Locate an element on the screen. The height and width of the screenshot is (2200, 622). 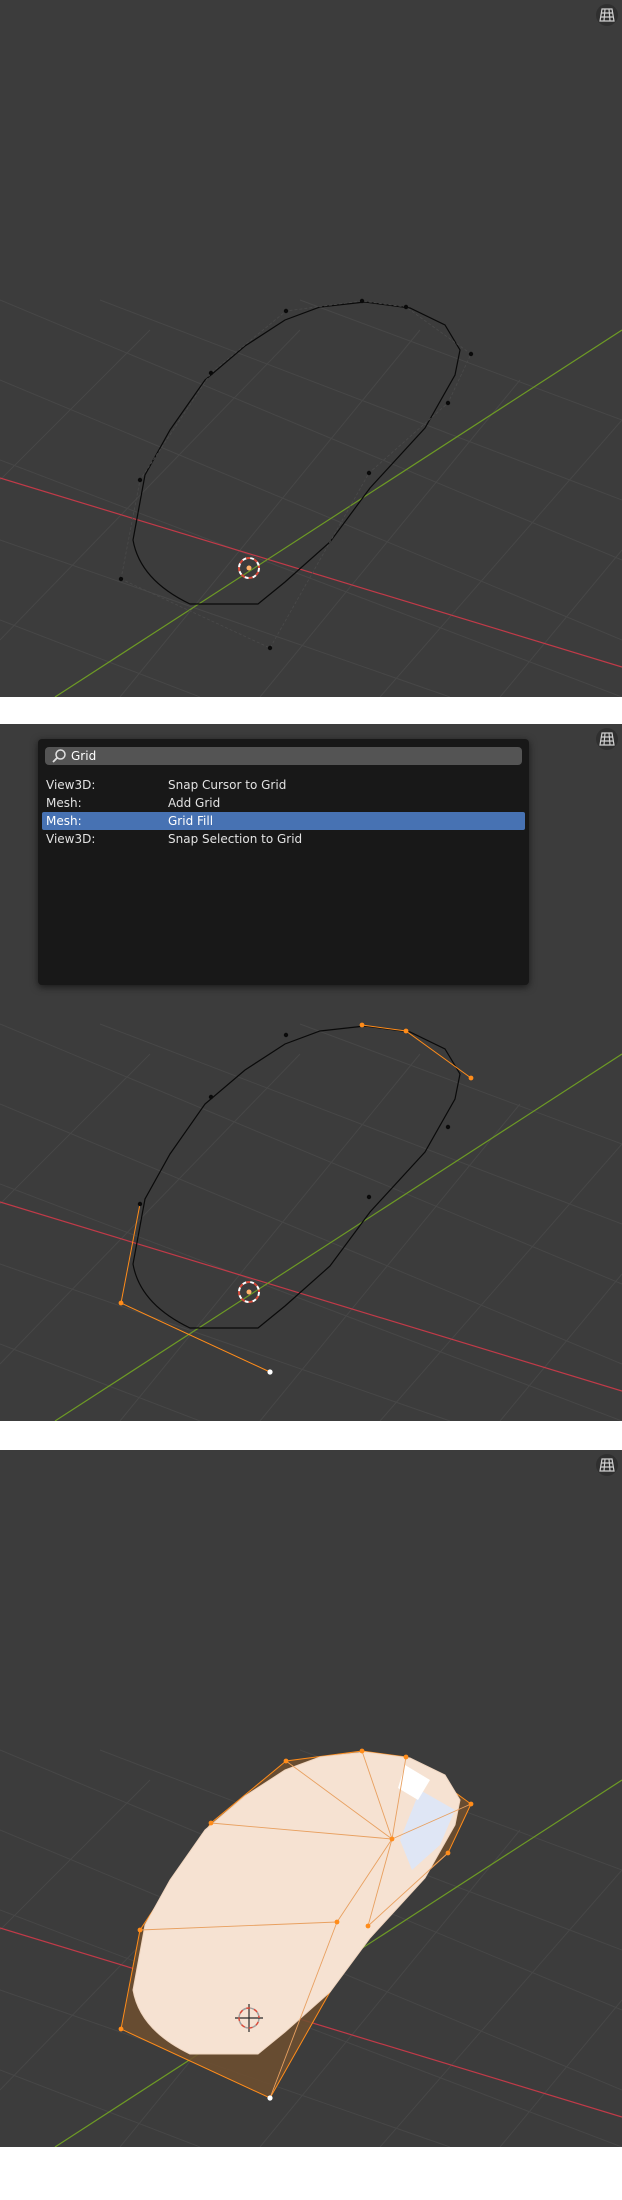
result-row: View3D: Snap Selection to Grid is located at coordinates (283, 839).